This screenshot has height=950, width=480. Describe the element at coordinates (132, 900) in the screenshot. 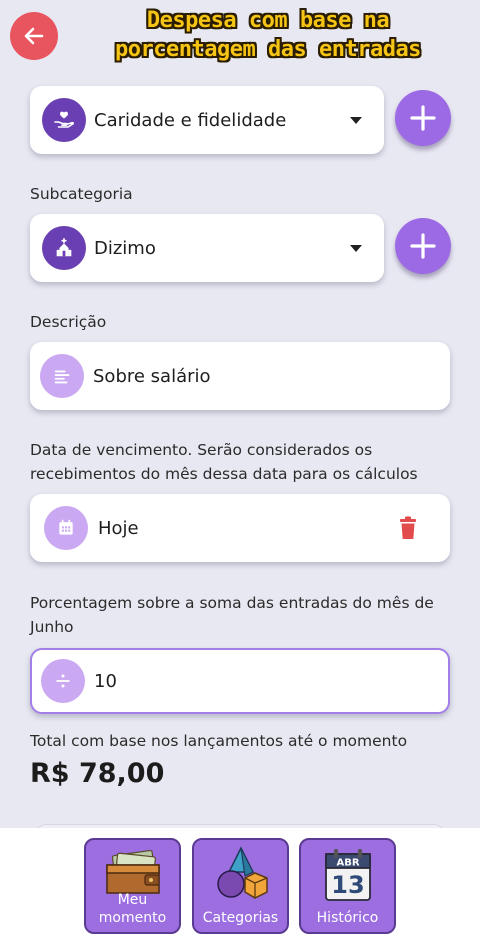

I see `nav-meu-momento-label-line1: Meu` at that location.